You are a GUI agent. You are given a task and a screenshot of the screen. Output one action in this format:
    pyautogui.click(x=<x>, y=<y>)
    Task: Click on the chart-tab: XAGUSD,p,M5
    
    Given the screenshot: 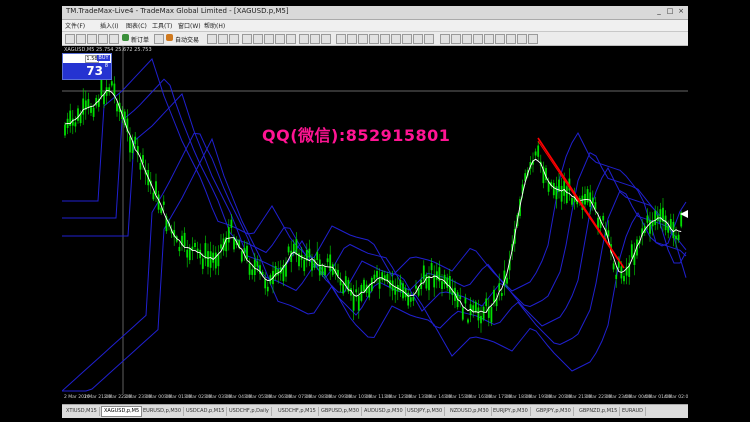 What is the action you would take?
    pyautogui.click(x=122, y=411)
    